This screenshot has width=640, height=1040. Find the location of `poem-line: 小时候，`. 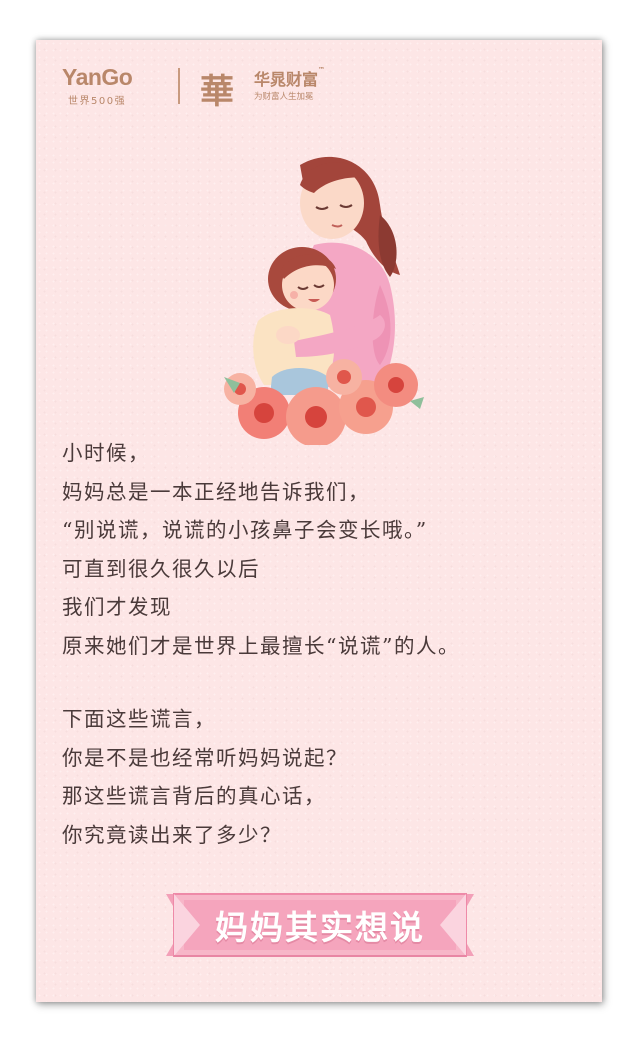

poem-line: 小时候， is located at coordinates (106, 453).